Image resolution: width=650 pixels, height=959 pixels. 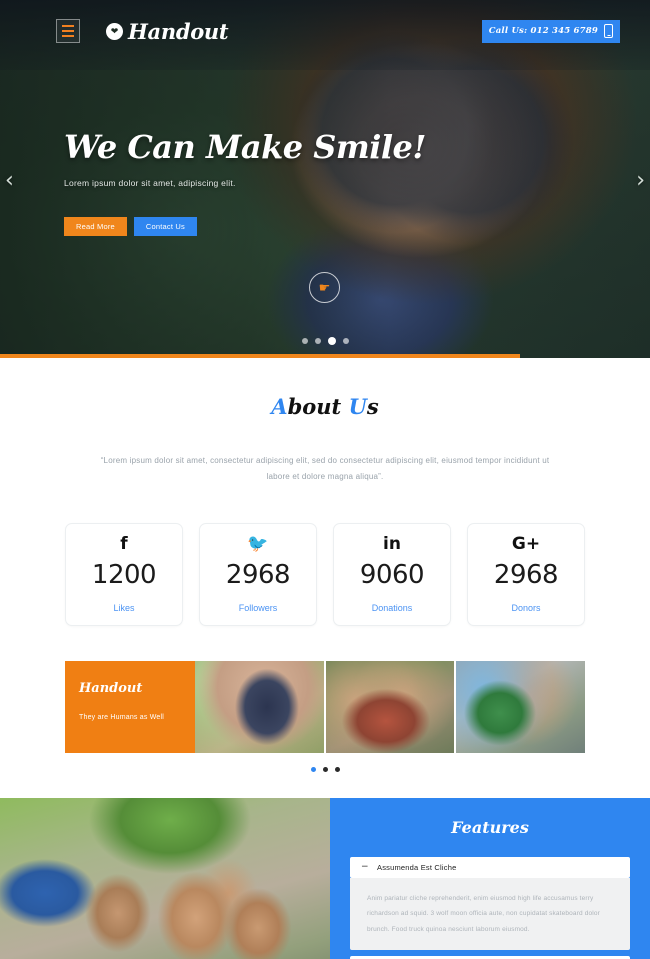 What do you see at coordinates (245, 226) in the screenshot?
I see `hero-buttons: Read More Contact Us` at bounding box center [245, 226].